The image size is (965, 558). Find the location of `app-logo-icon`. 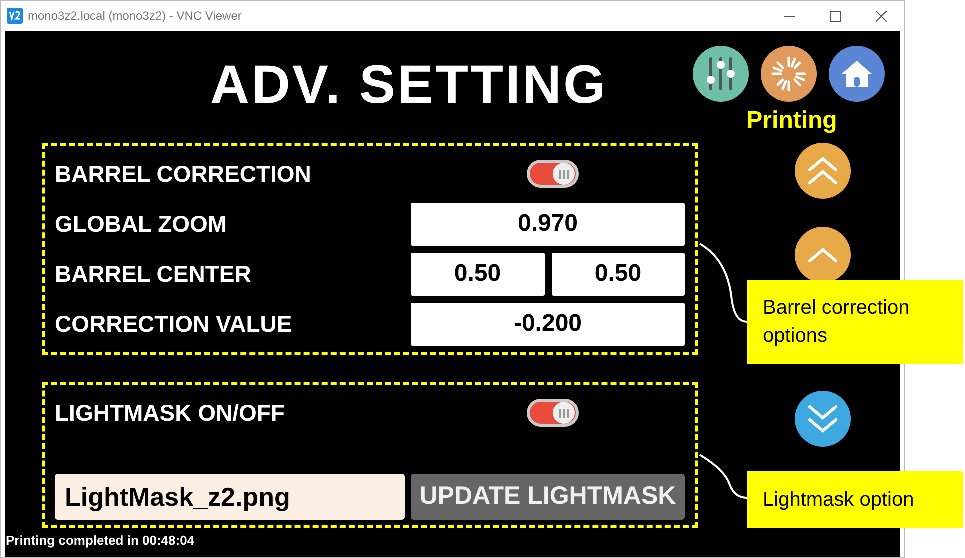

app-logo-icon is located at coordinates (15, 16).